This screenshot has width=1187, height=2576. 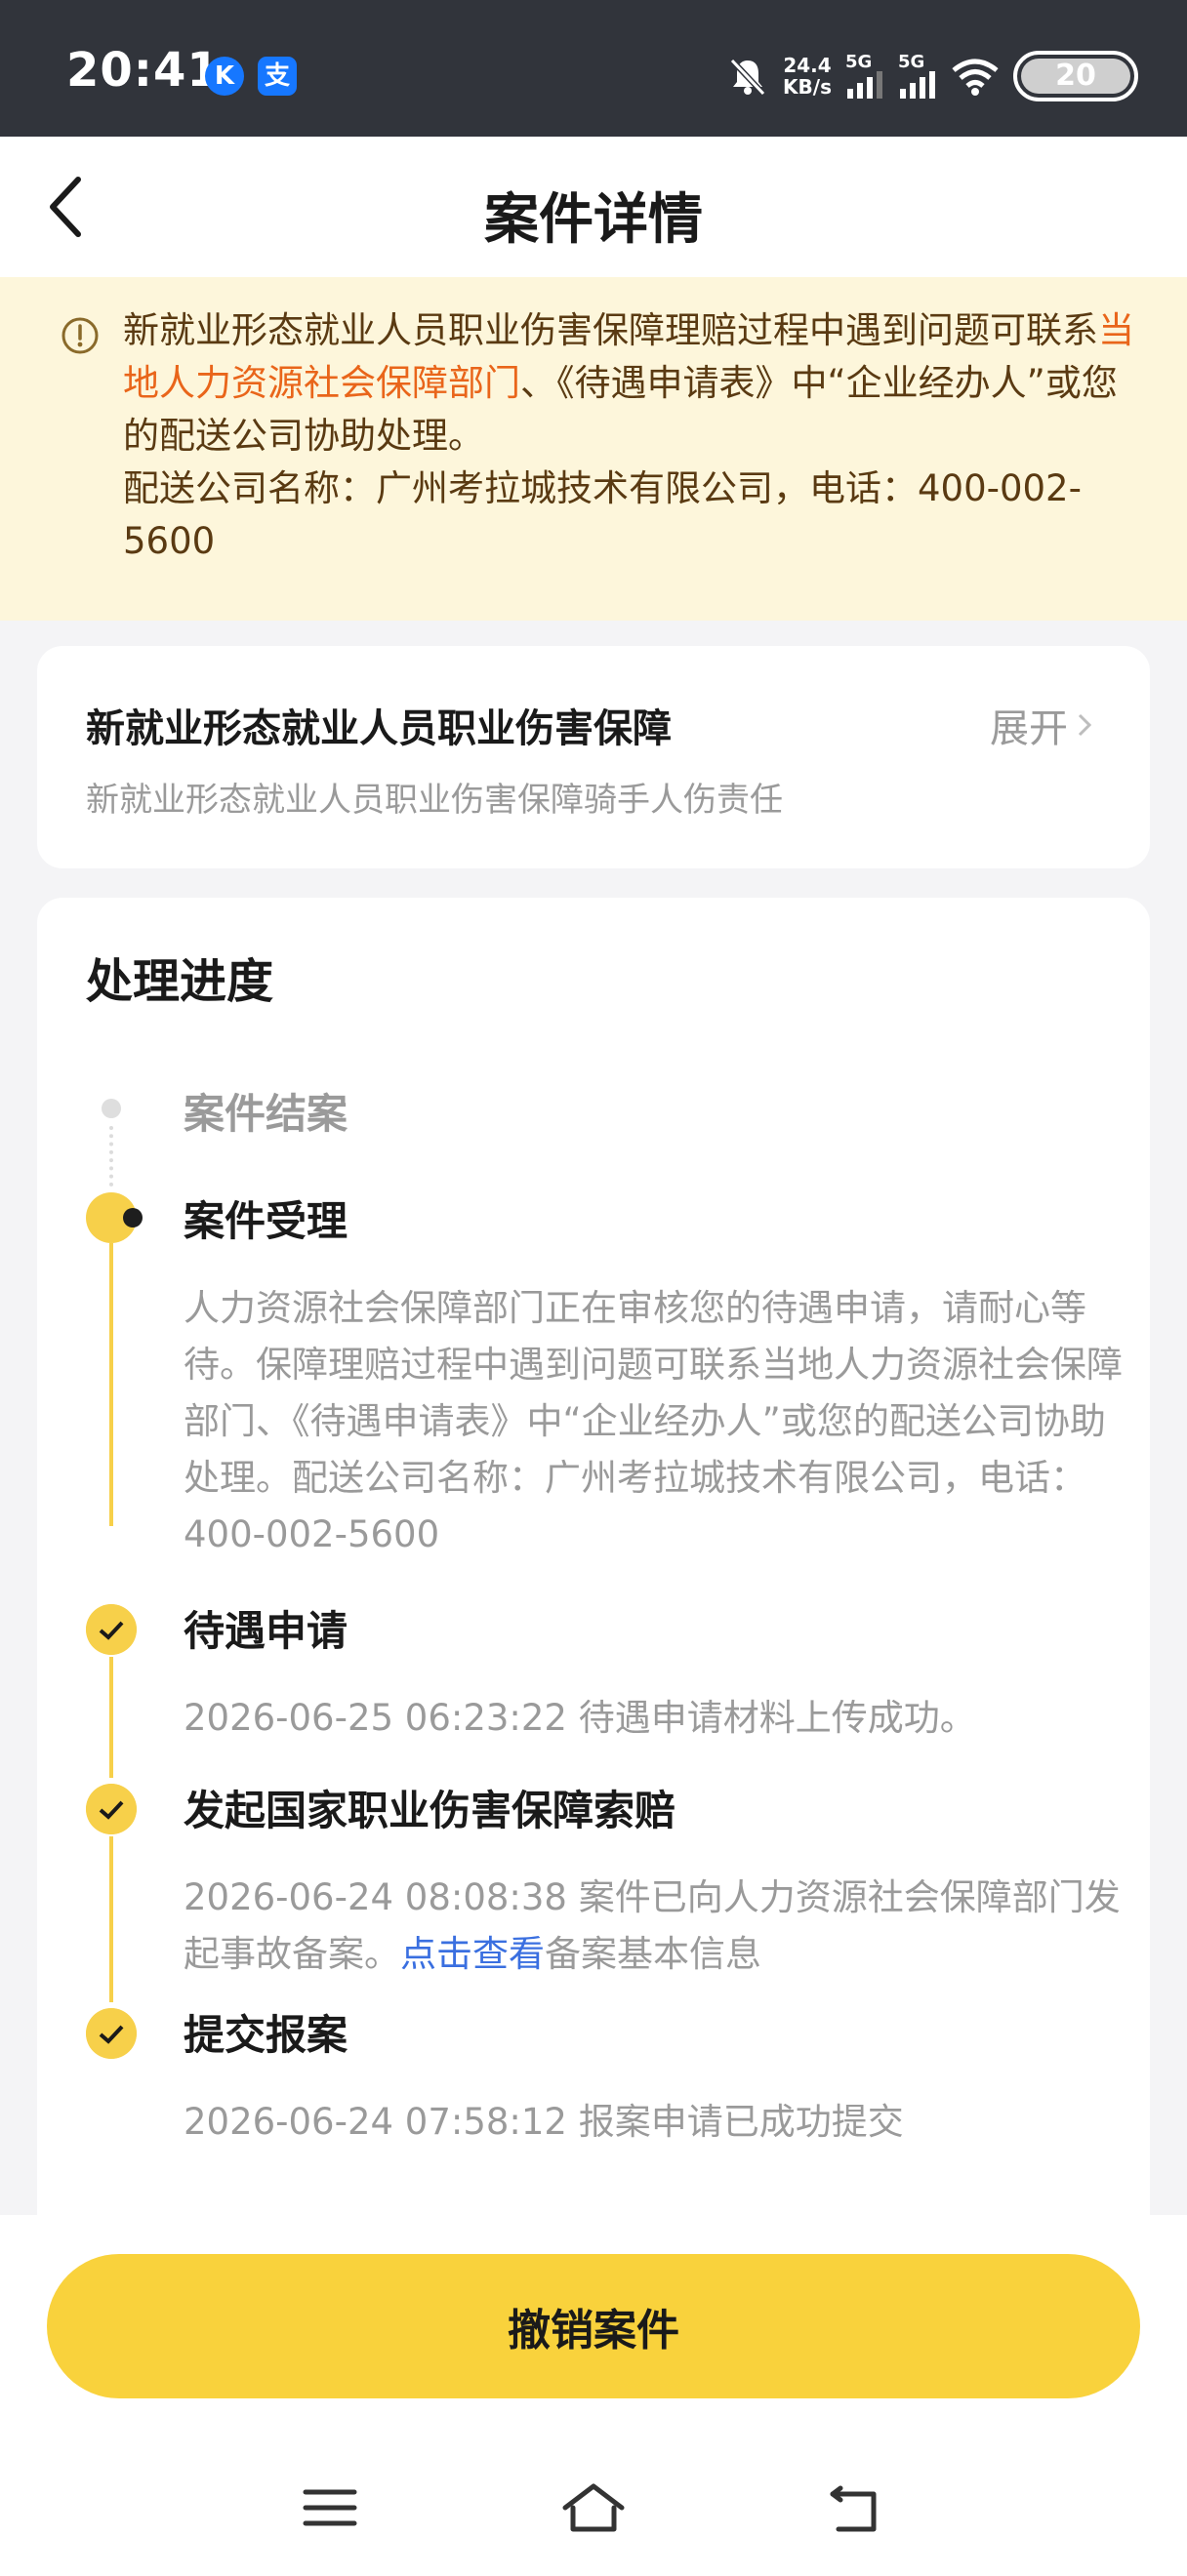 I want to click on info-icon, so click(x=80, y=335).